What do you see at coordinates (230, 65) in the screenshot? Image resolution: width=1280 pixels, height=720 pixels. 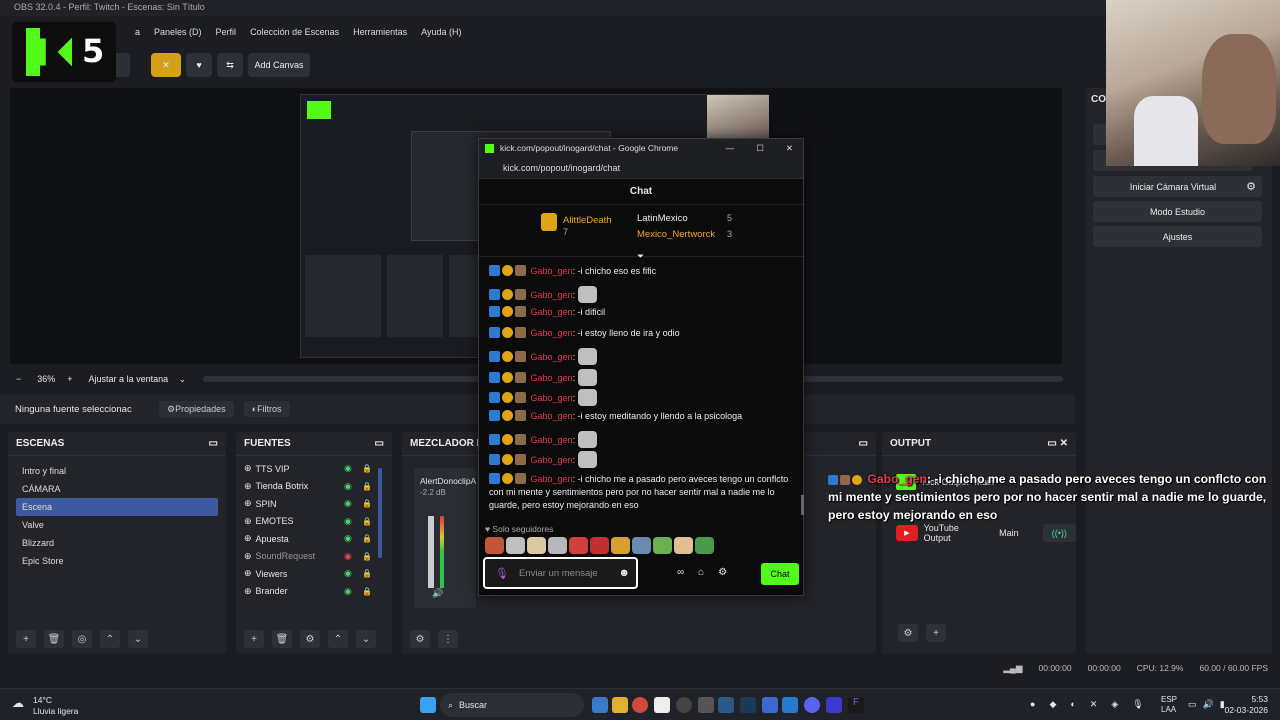 I see `share-icon: ⇆` at bounding box center [230, 65].